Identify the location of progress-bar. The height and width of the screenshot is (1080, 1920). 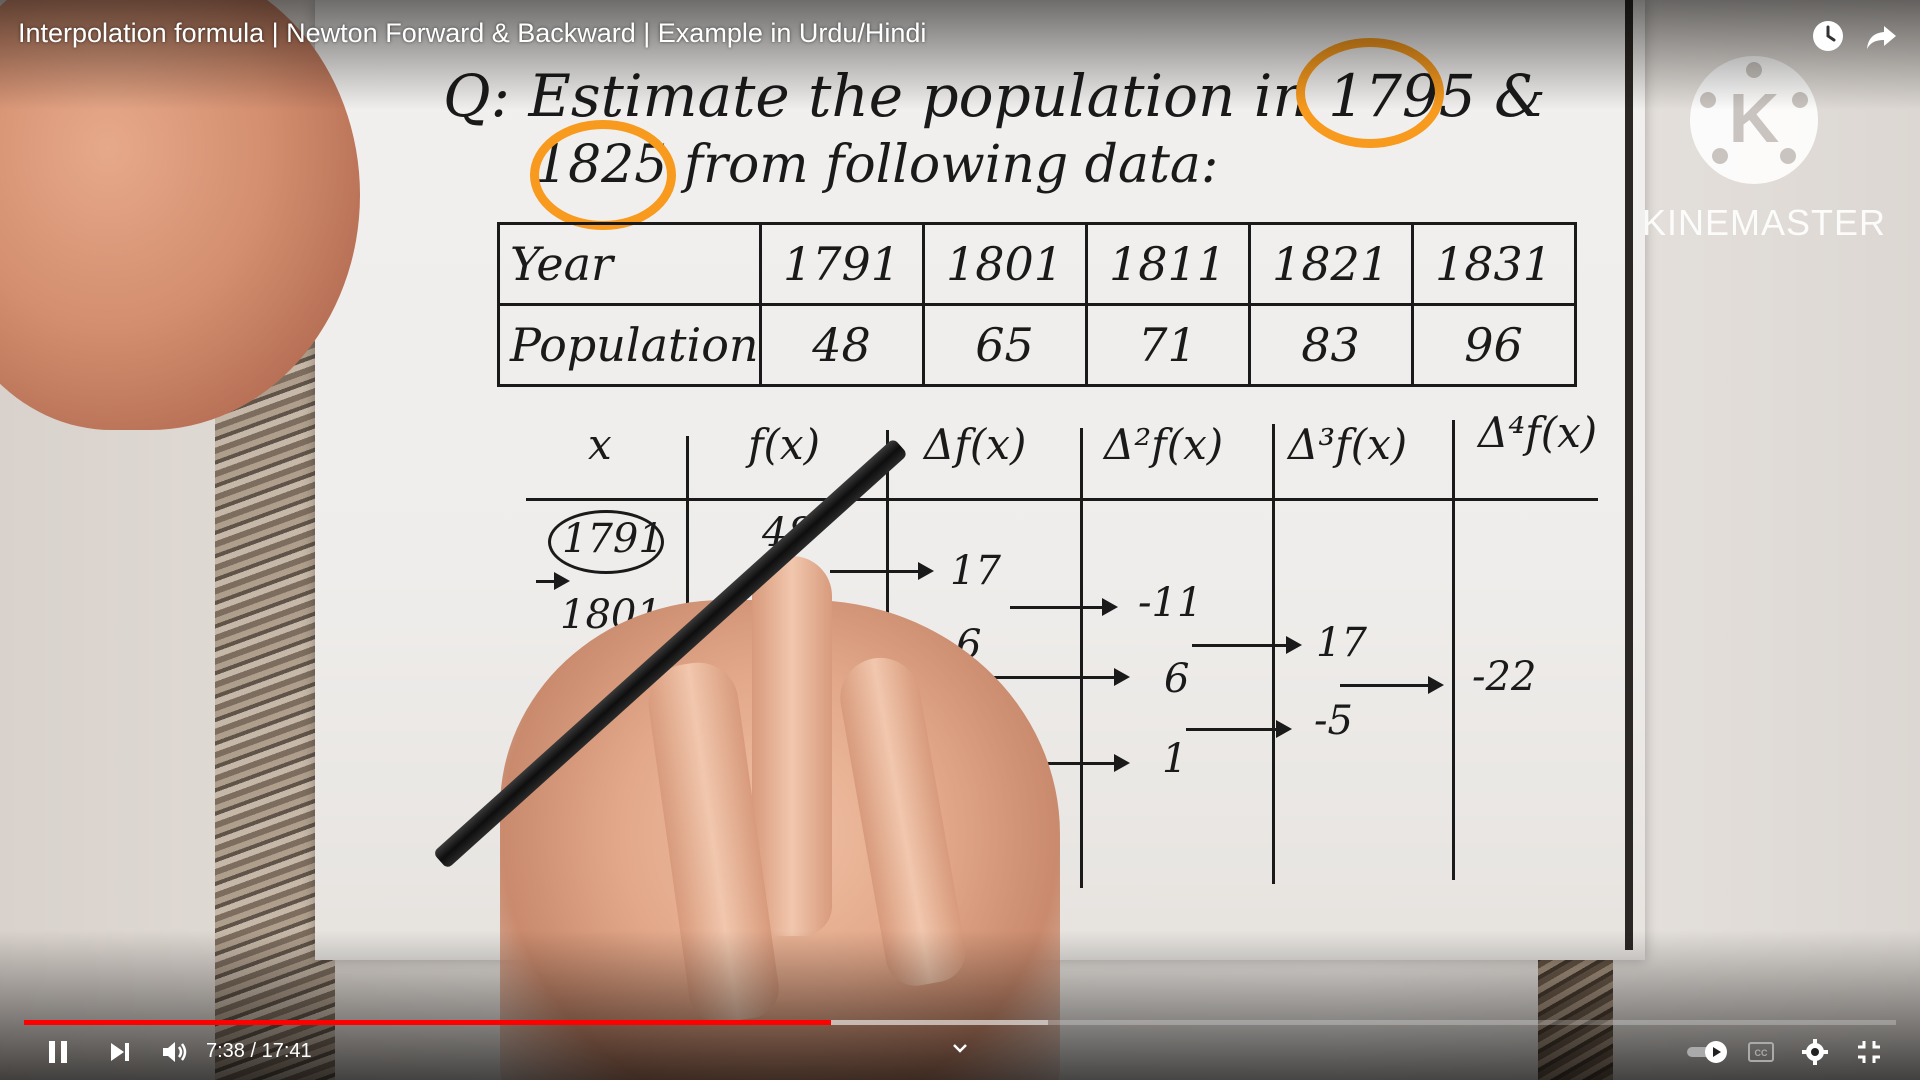
(960, 1022).